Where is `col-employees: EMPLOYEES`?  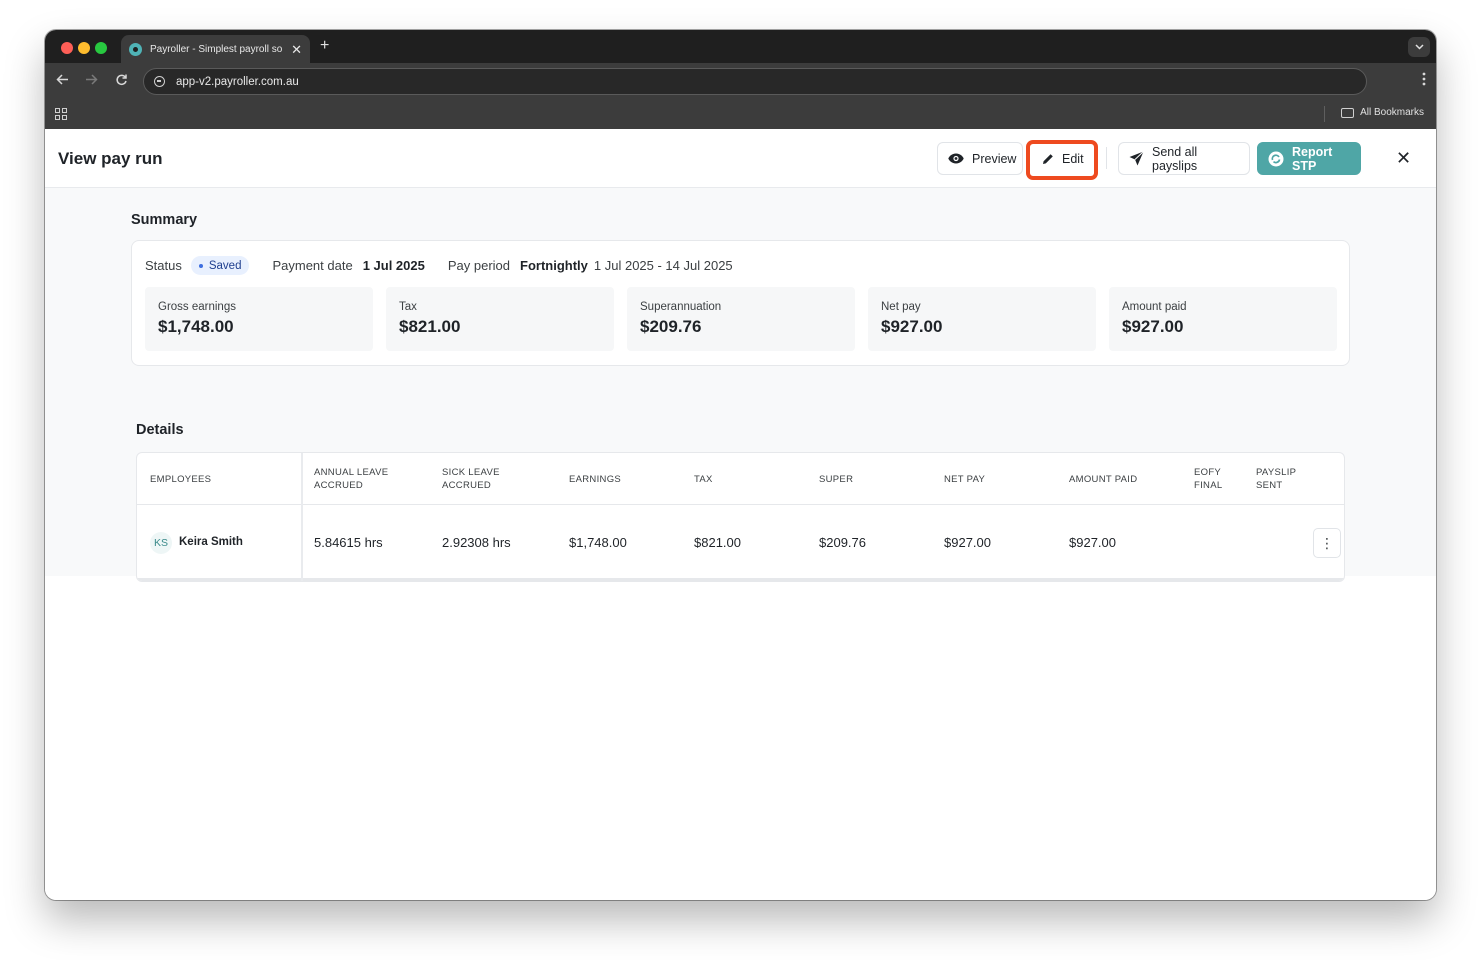
col-employees: EMPLOYEES is located at coordinates (180, 479).